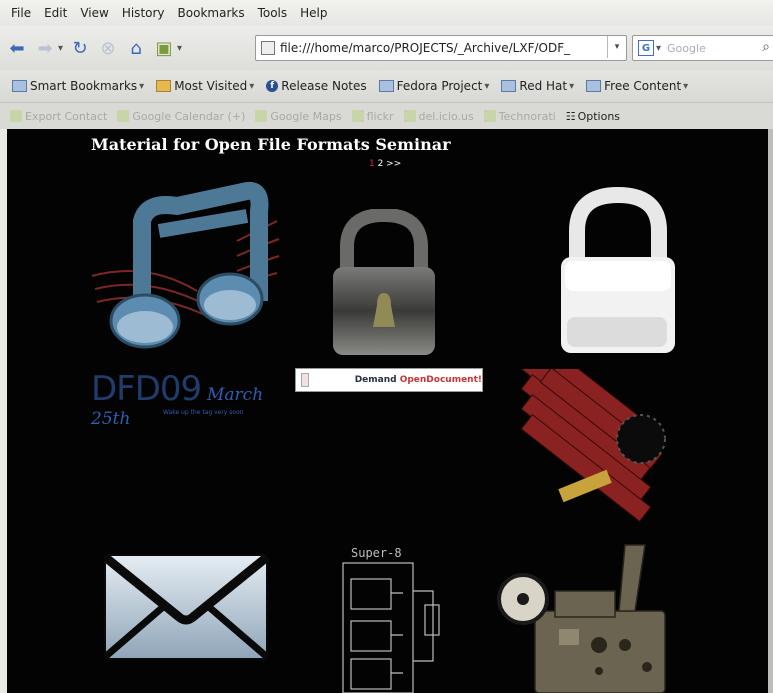 Image resolution: width=773 pixels, height=693 pixels. What do you see at coordinates (770, 411) in the screenshot?
I see `vertical-scrollbar` at bounding box center [770, 411].